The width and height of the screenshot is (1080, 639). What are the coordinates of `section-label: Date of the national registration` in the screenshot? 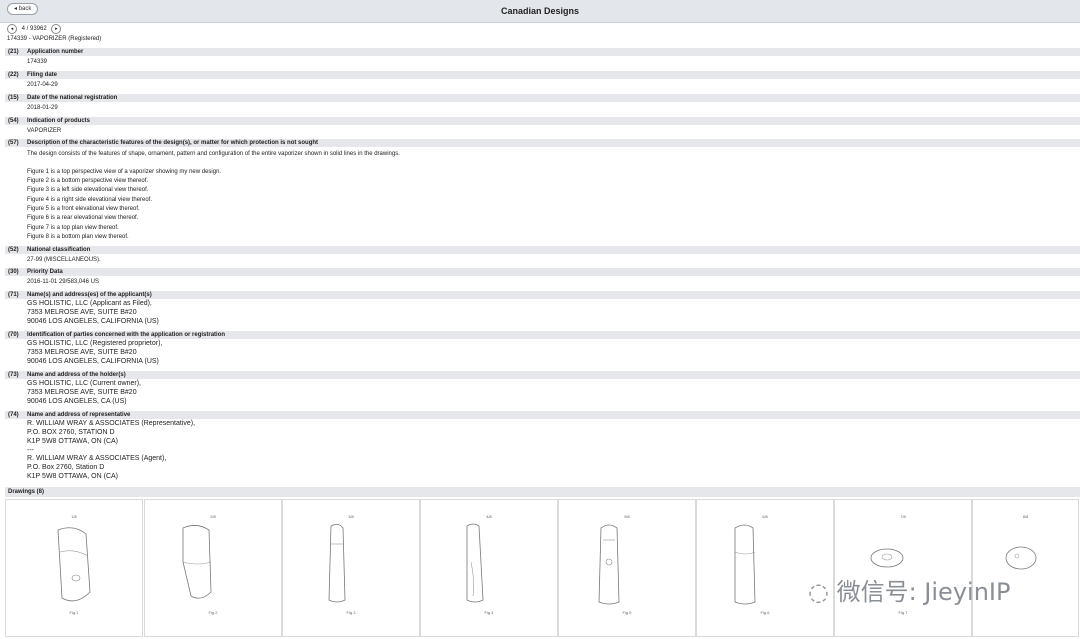 It's located at (72, 98).